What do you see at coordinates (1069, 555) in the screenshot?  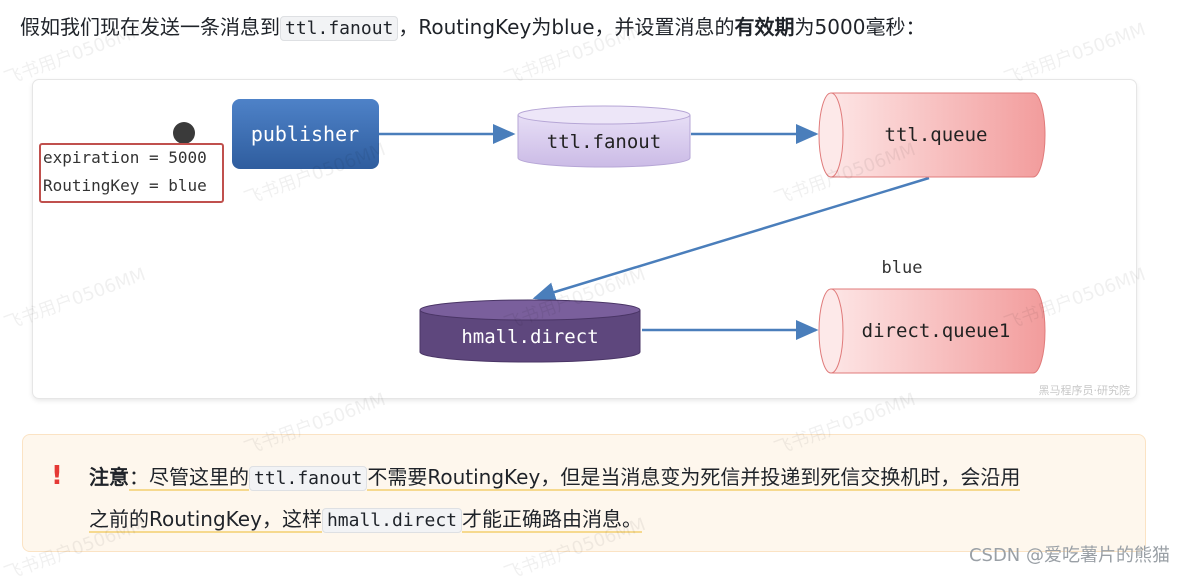 I see `csdn-watermark: CSDN @爱吃薯片的熊猫` at bounding box center [1069, 555].